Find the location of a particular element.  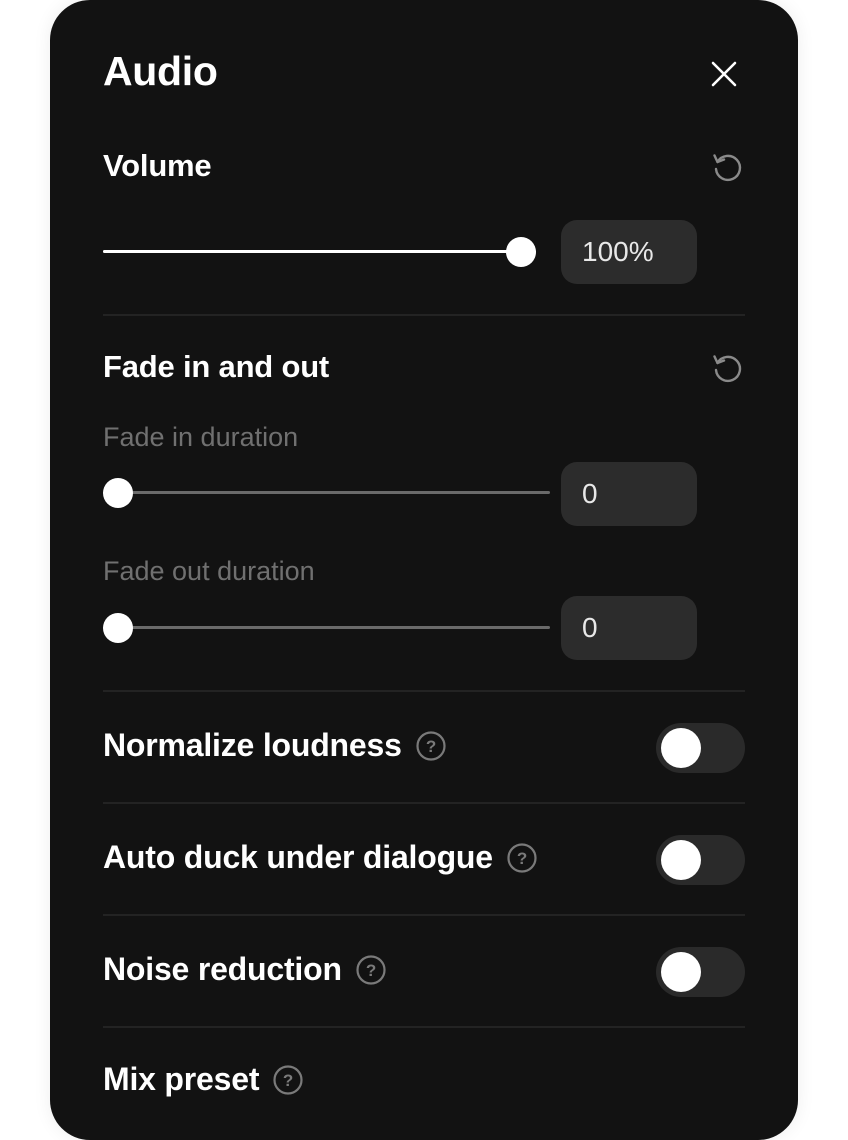

fade-in-slider is located at coordinates (326, 493).